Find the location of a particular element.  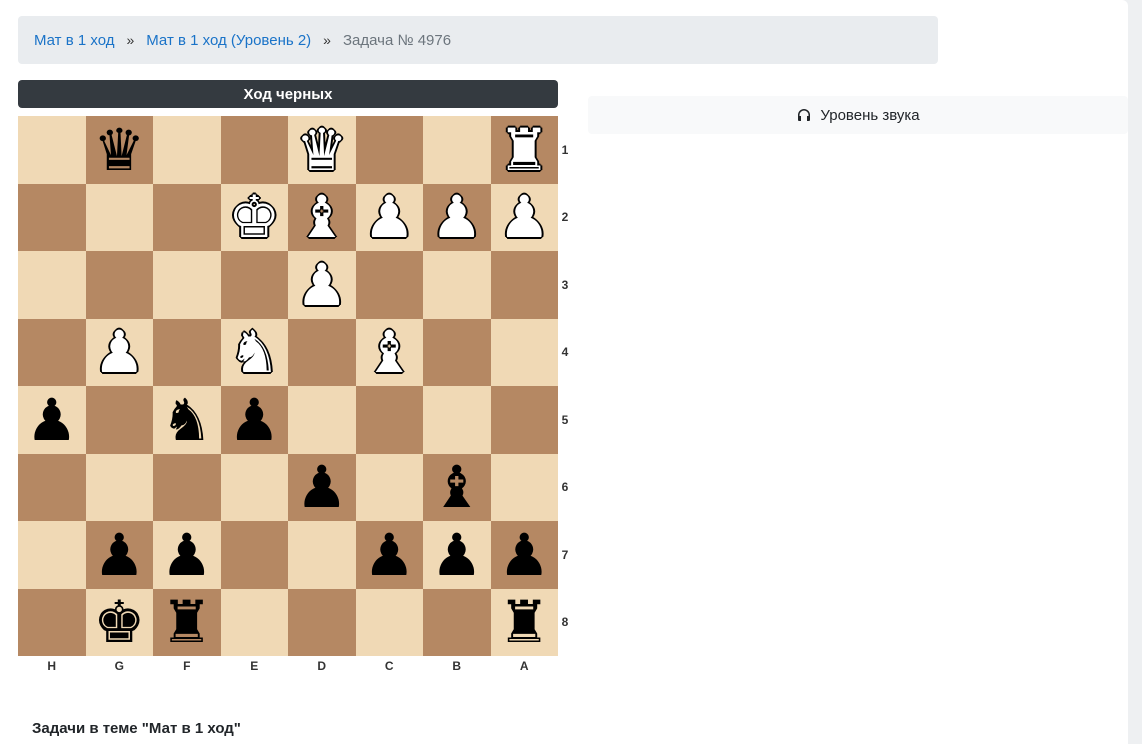

board-square-c3 is located at coordinates (389, 285).